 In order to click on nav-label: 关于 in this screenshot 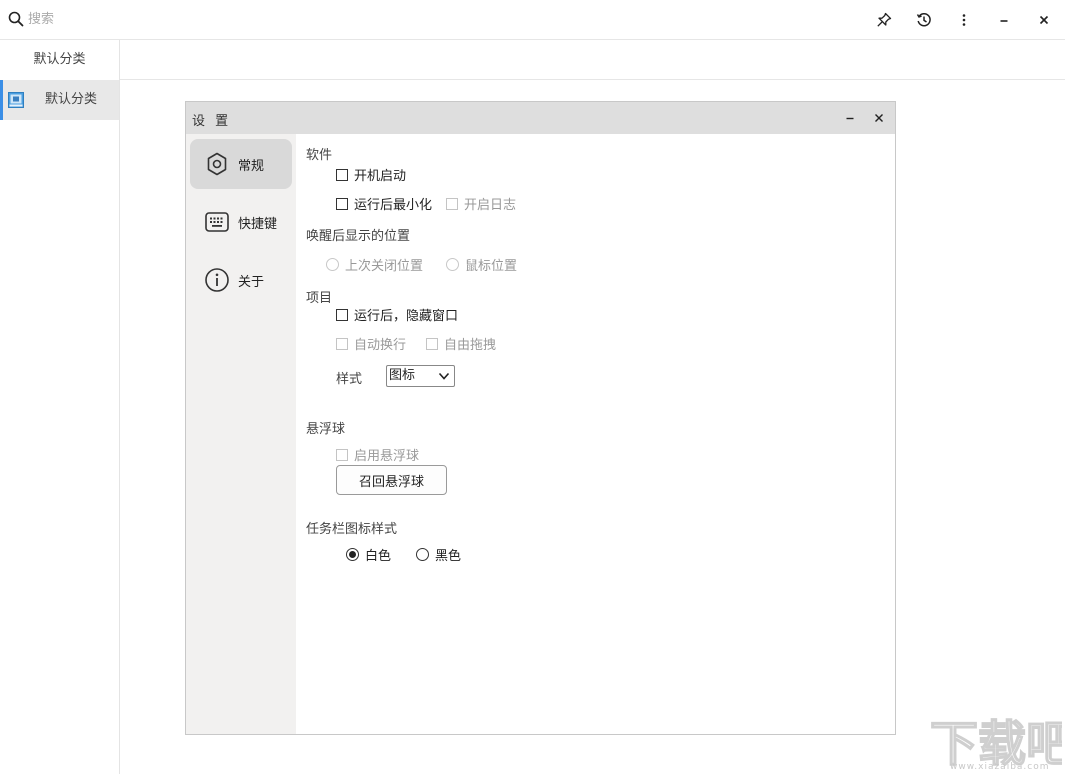, I will do `click(251, 282)`.